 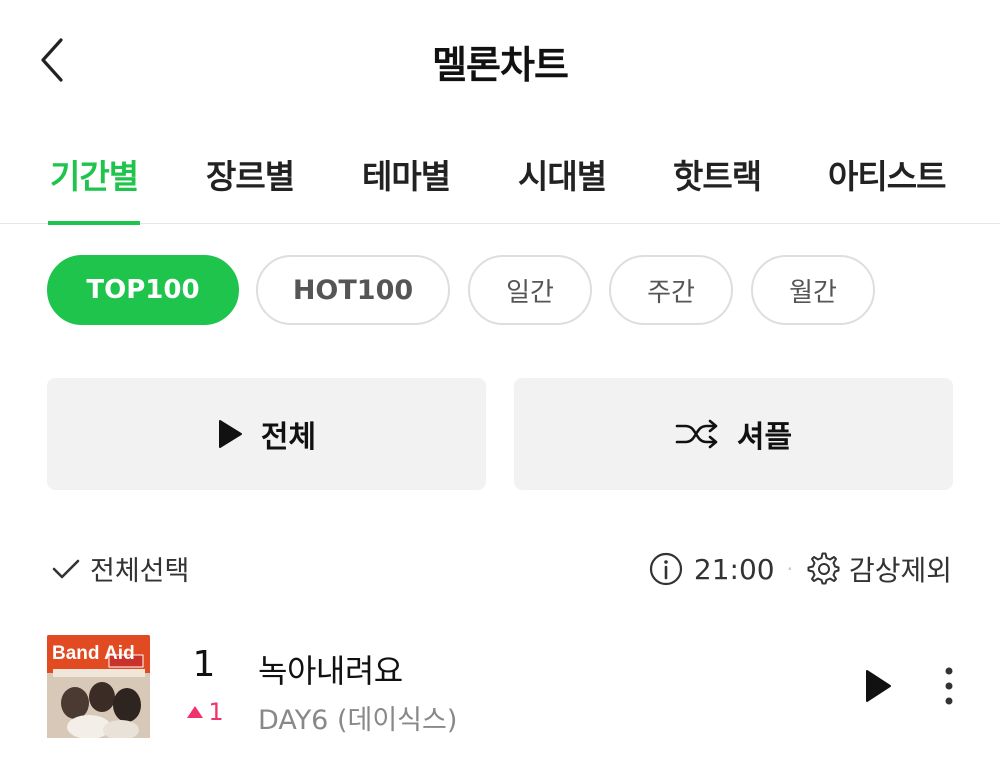 I want to click on rank-up-triangle-icon, so click(x=195, y=712).